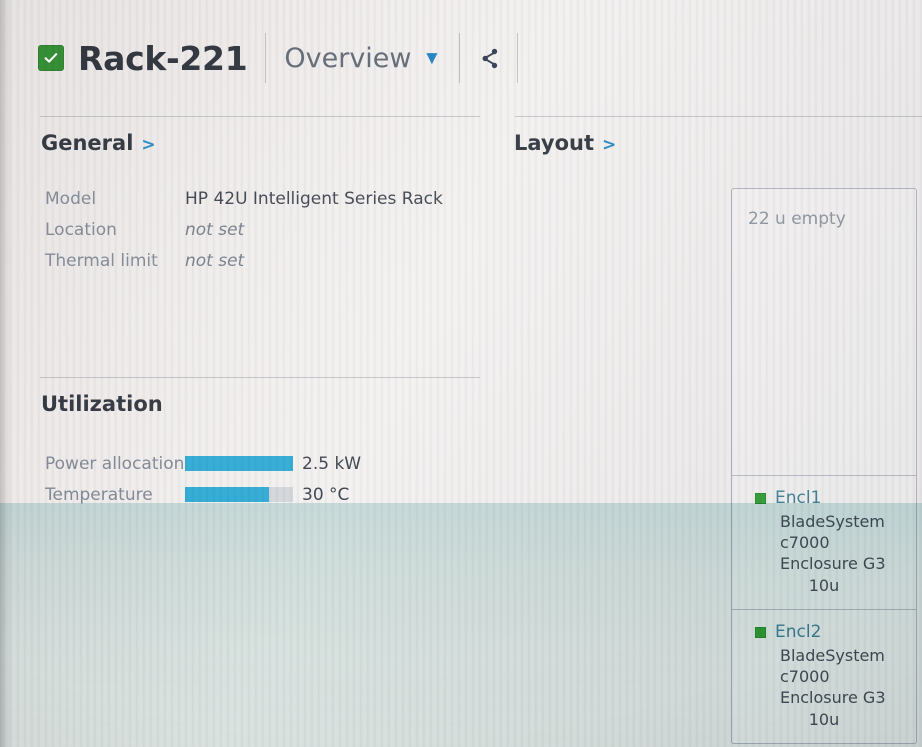 Image resolution: width=922 pixels, height=747 pixels. I want to click on utilization-heading-label: Utilization, so click(102, 404).